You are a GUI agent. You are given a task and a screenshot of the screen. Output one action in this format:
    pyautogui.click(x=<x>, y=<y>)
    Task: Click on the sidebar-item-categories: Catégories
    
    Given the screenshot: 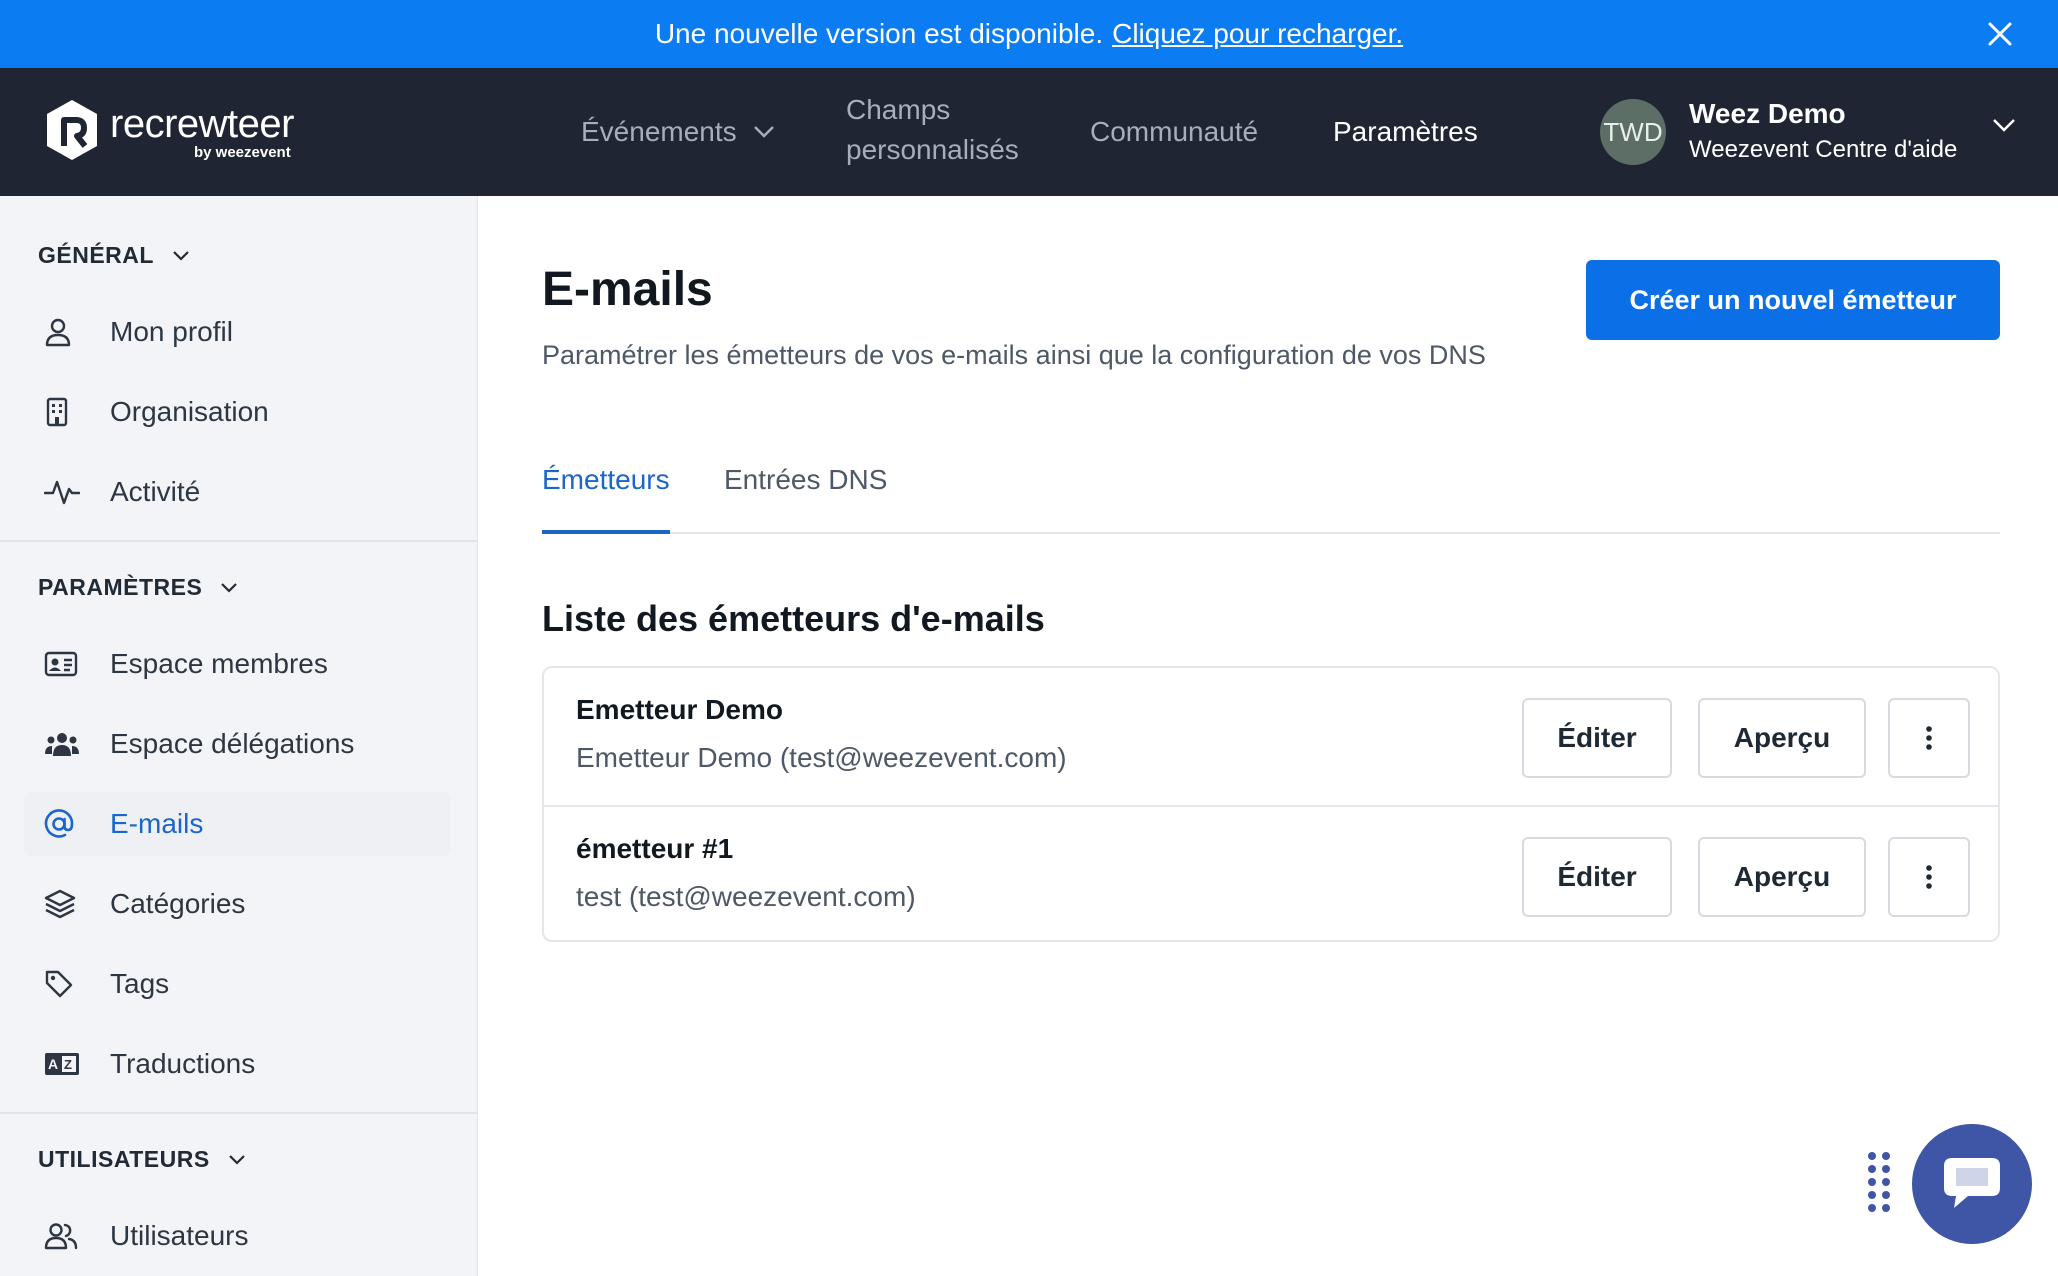 What is the action you would take?
    pyautogui.click(x=237, y=904)
    